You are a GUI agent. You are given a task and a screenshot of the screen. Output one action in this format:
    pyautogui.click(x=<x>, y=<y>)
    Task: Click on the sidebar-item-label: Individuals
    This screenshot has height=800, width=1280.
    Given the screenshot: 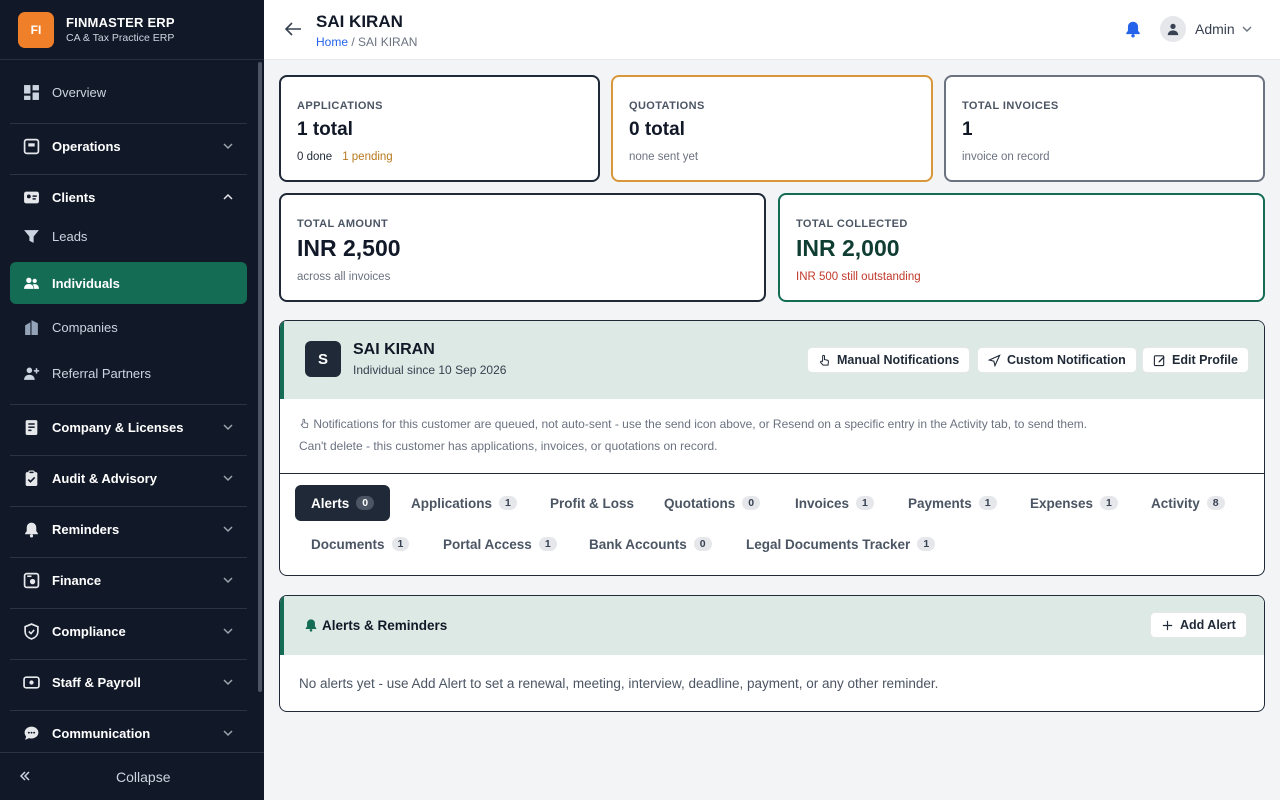 What is the action you would take?
    pyautogui.click(x=86, y=283)
    